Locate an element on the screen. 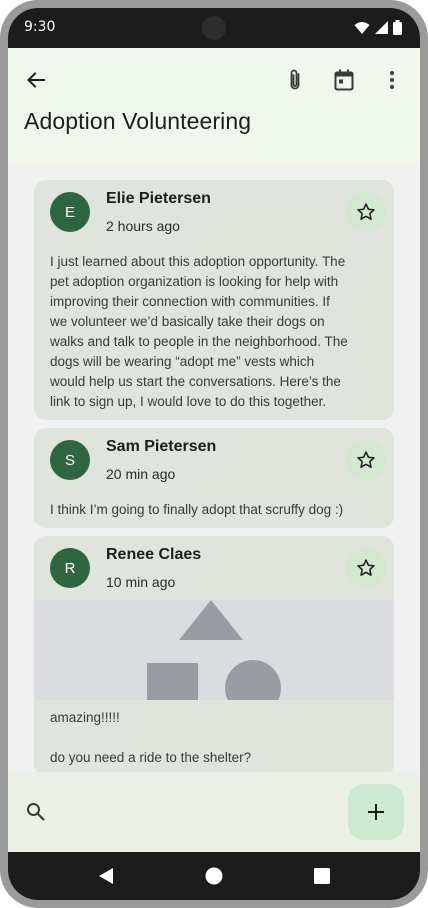  message-time: 10 min ago is located at coordinates (141, 582).